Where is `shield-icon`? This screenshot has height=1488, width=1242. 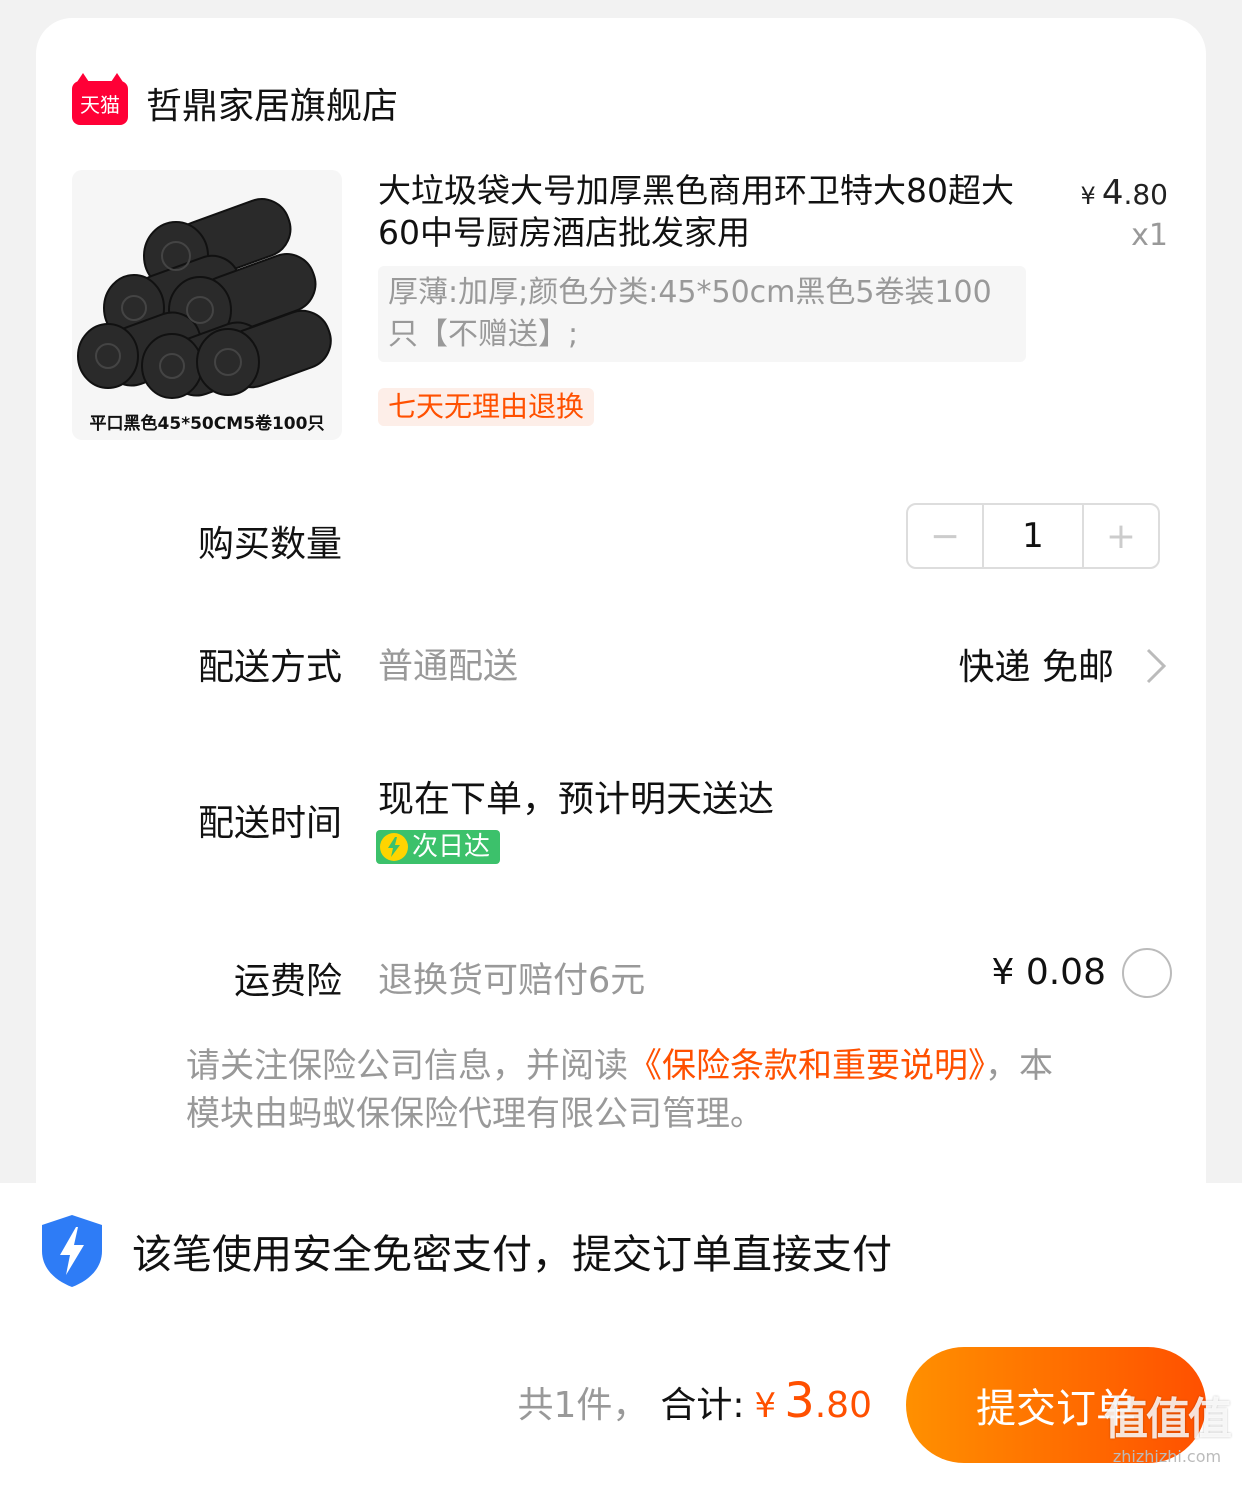
shield-icon is located at coordinates (72, 1251).